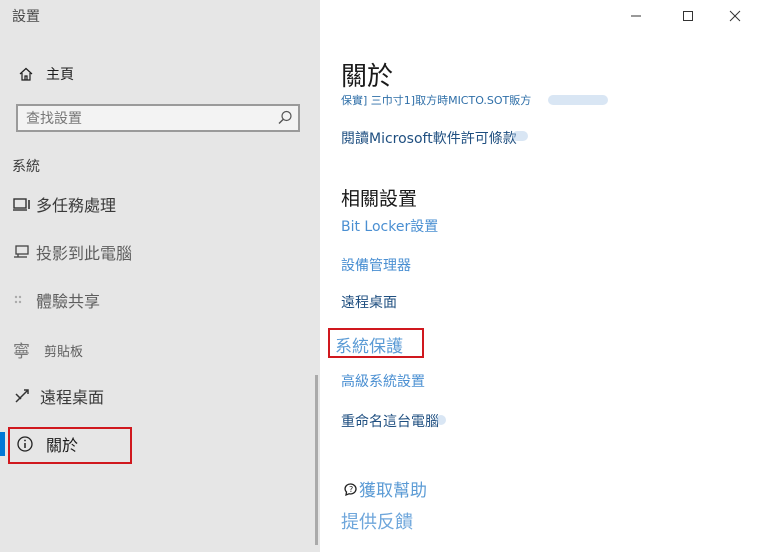 The image size is (758, 552). I want to click on sidebar-item-remote-desktop: 遠程桌面, so click(58, 396).